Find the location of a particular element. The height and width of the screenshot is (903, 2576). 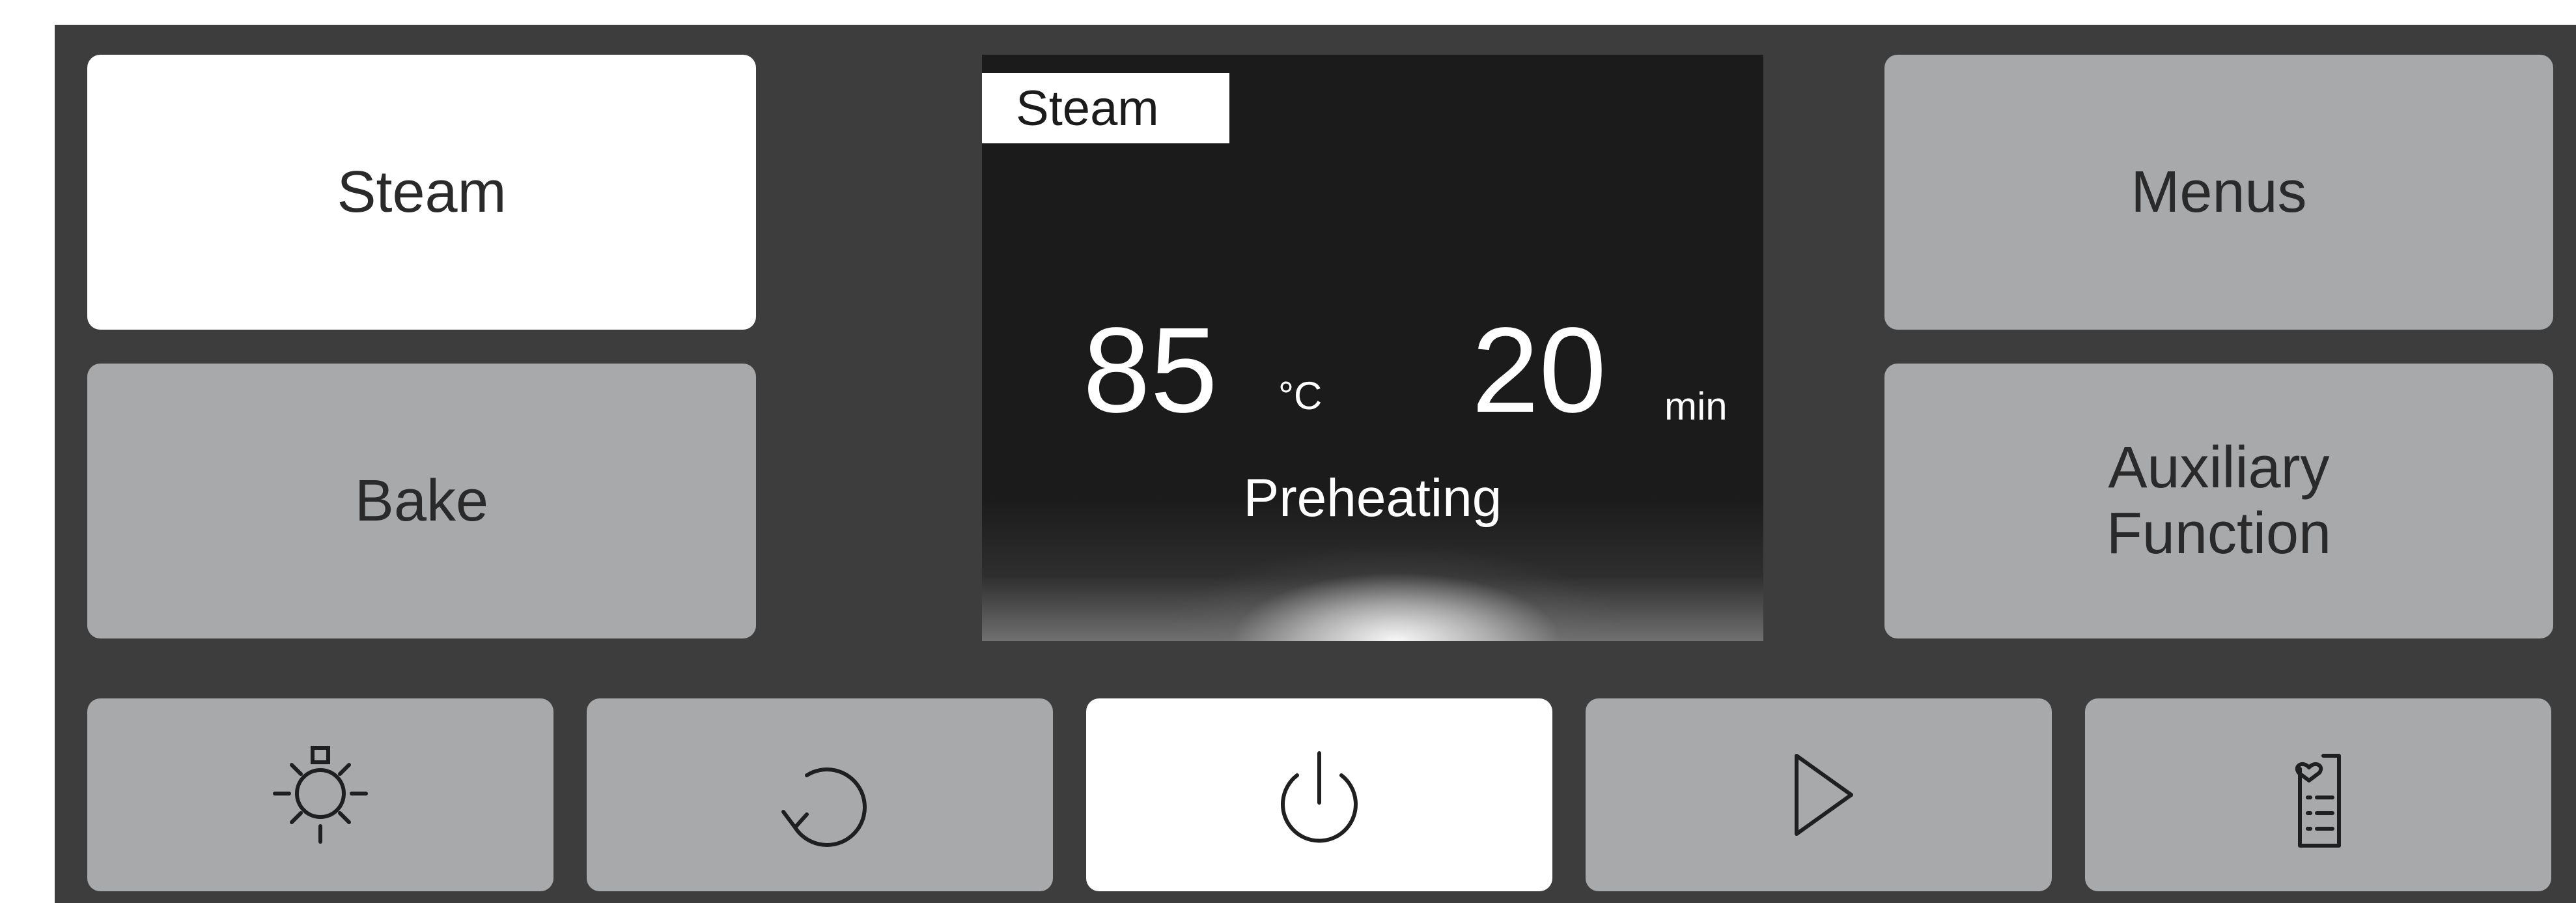

favorites-list-icon is located at coordinates (2318, 795).